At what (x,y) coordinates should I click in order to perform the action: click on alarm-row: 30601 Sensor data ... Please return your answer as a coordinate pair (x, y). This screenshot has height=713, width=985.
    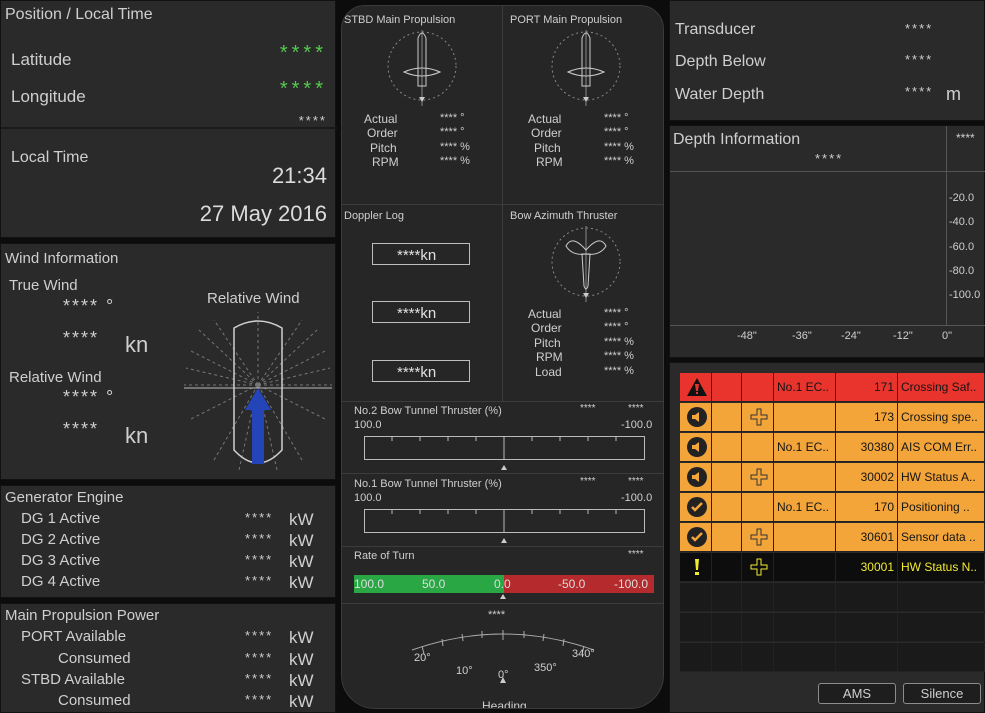
    Looking at the image, I should click on (832, 537).